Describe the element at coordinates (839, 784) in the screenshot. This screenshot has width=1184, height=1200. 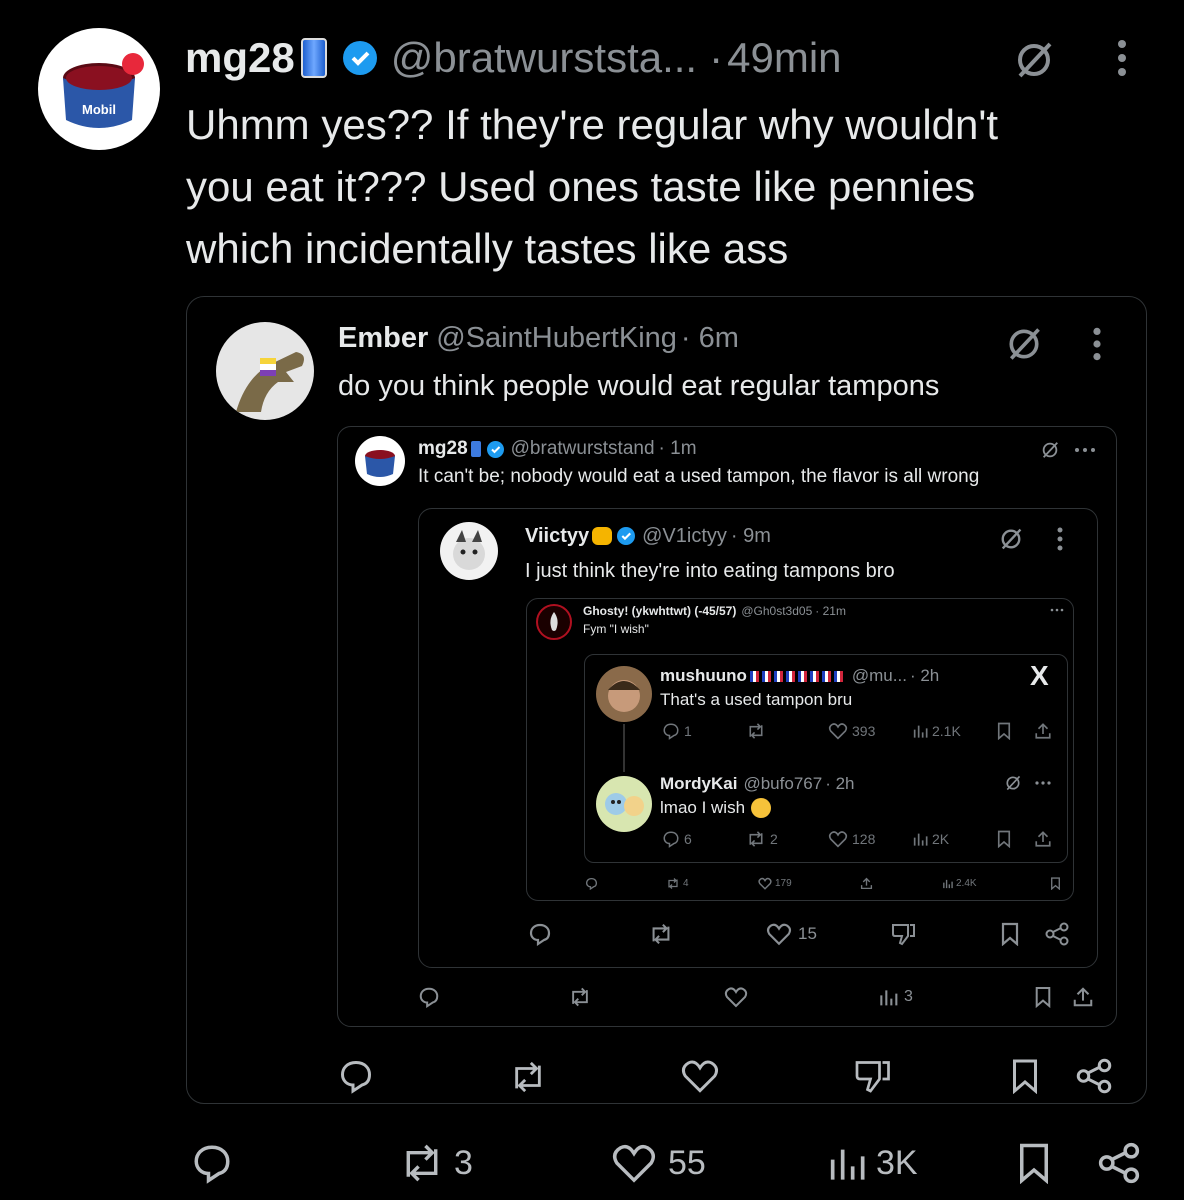
I see `mordykai-time: · 2h` at that location.